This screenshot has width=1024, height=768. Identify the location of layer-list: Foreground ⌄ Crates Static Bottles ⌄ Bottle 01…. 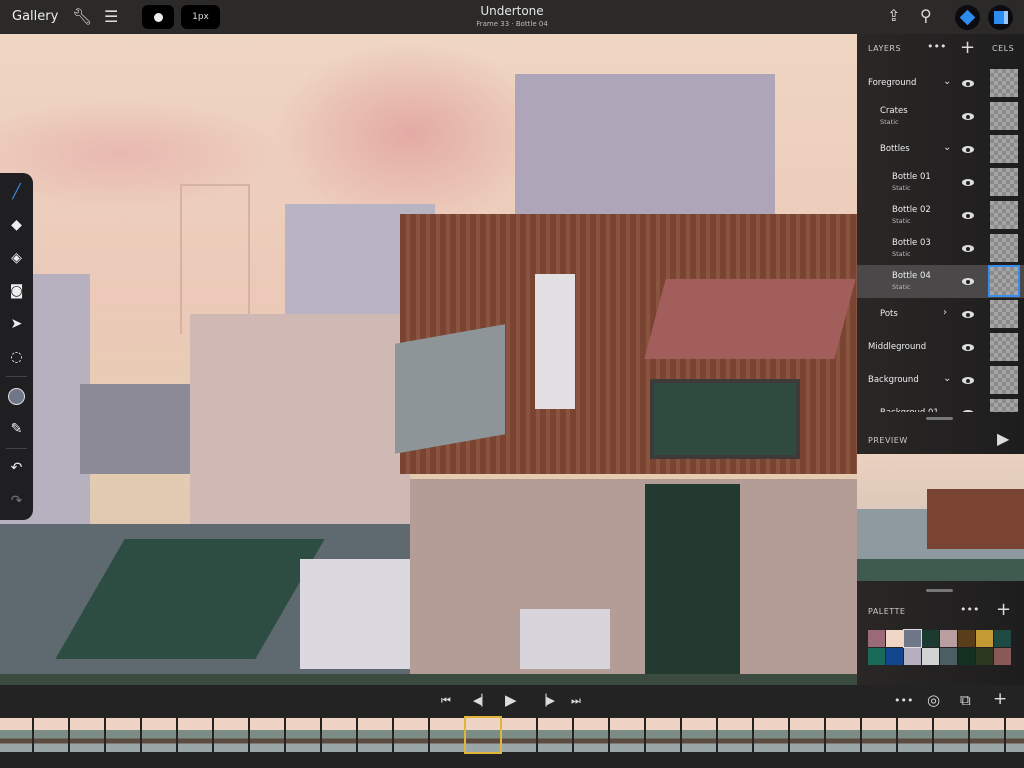
(940, 239).